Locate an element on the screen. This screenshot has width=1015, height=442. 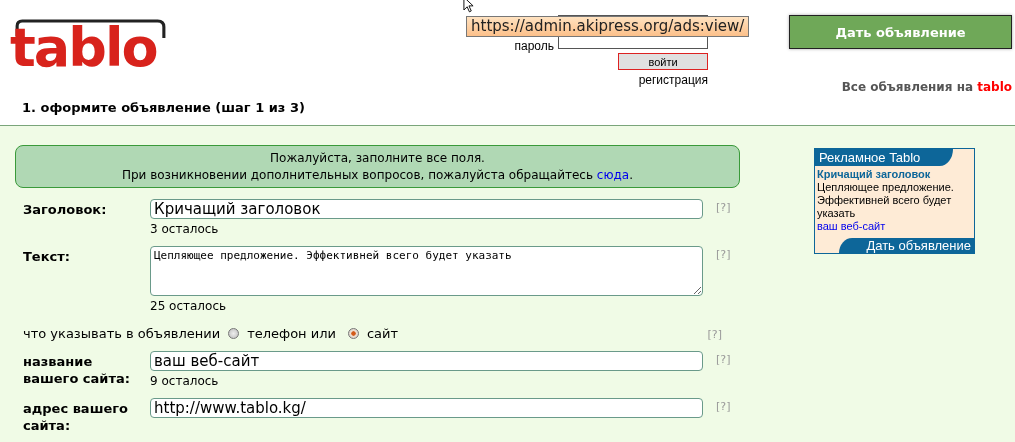
ad-text: Цепляющее предложение. Эффективней всего будет указать is located at coordinates (886, 200).